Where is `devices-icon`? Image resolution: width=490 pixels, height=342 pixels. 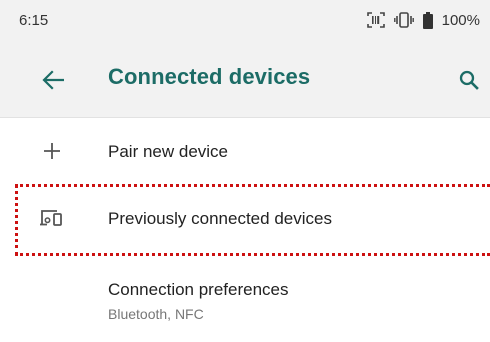
devices-icon is located at coordinates (52, 218).